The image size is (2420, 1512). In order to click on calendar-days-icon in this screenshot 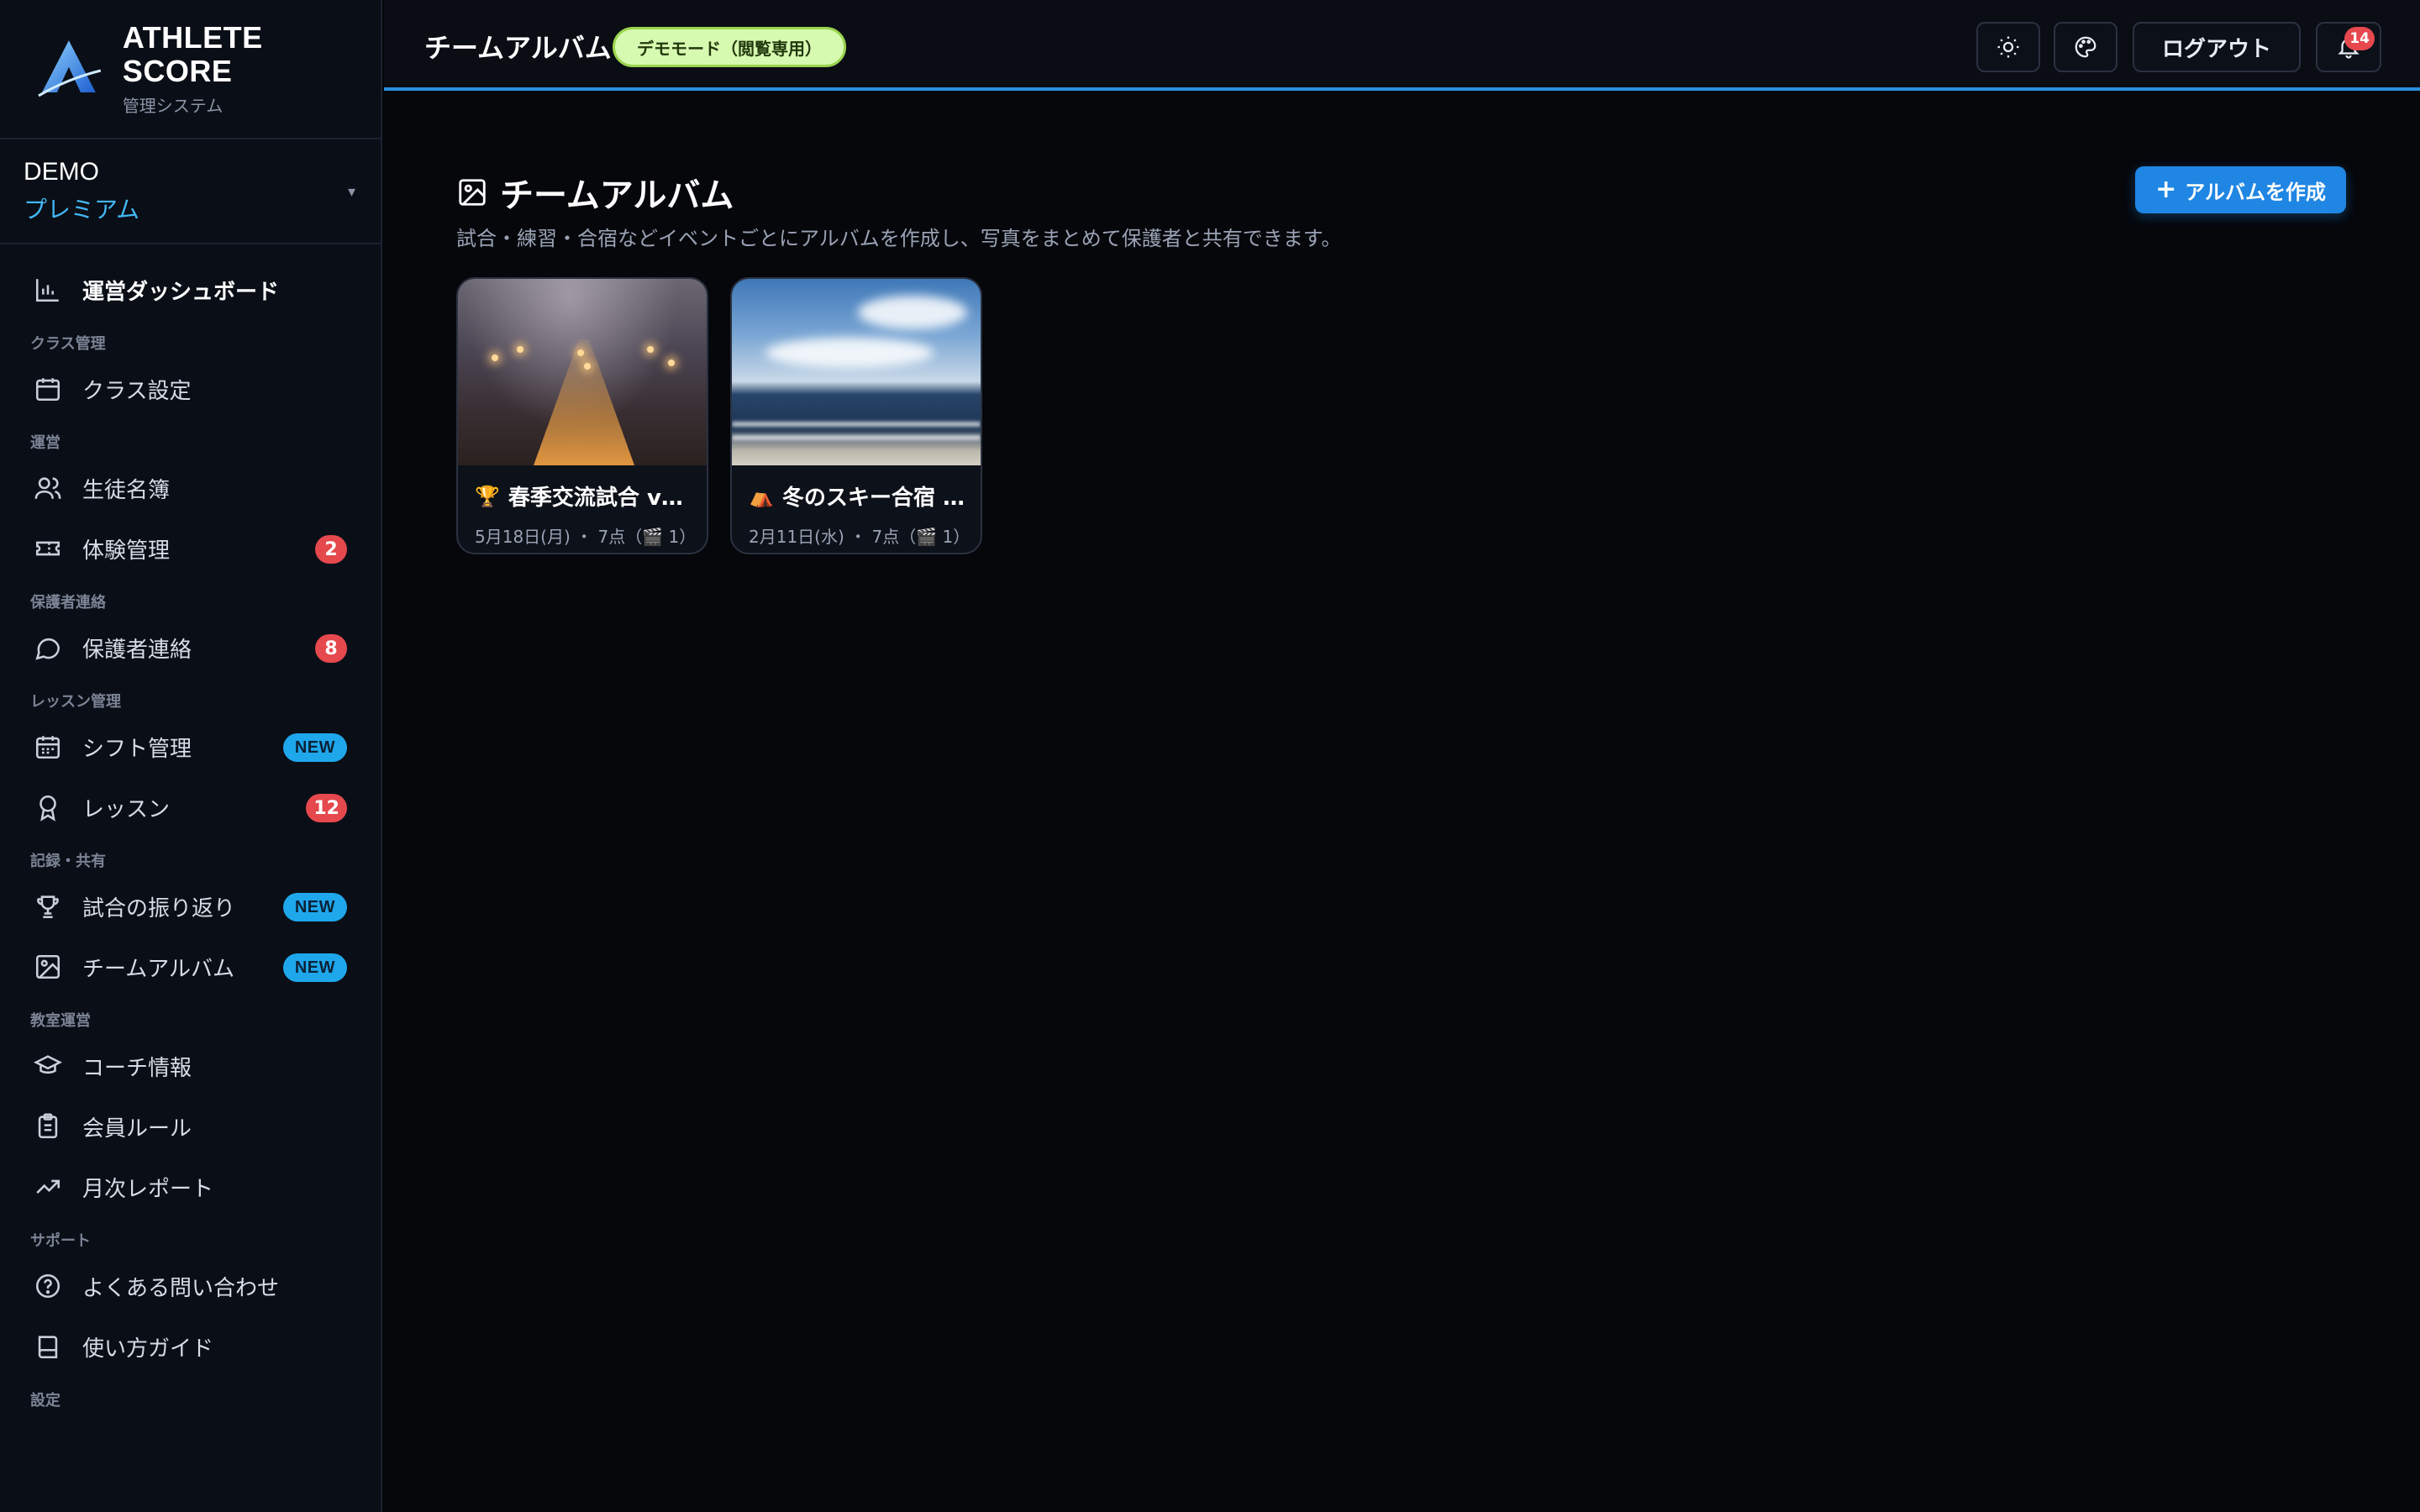, I will do `click(48, 746)`.